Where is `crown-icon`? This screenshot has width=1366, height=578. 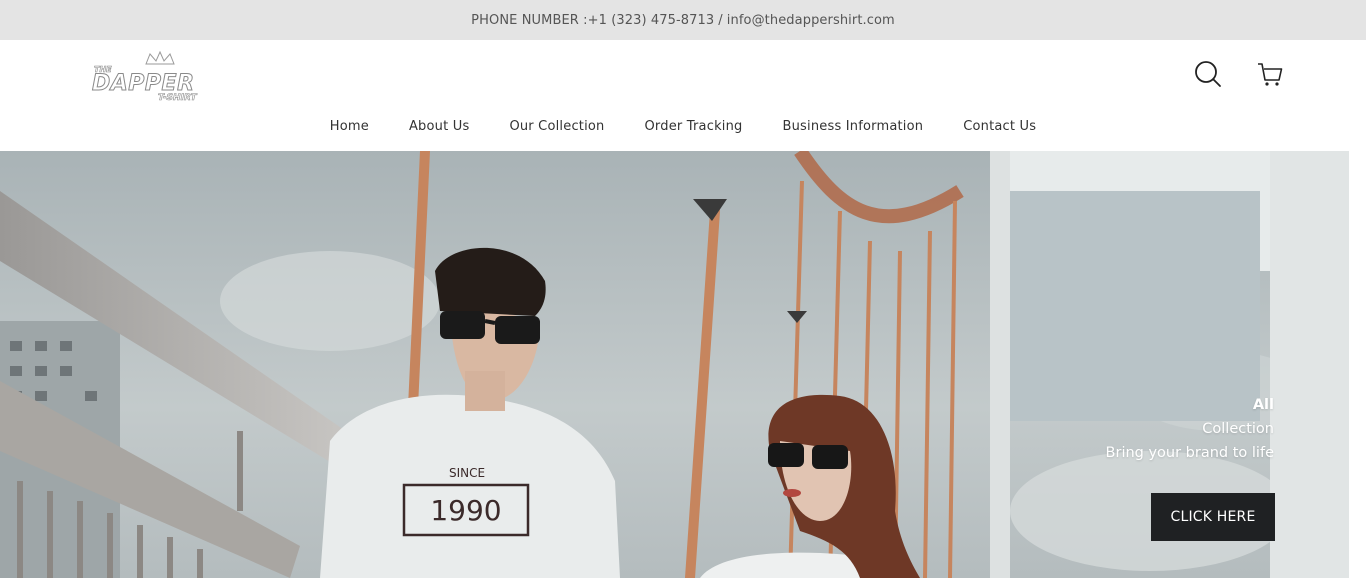 crown-icon is located at coordinates (160, 57).